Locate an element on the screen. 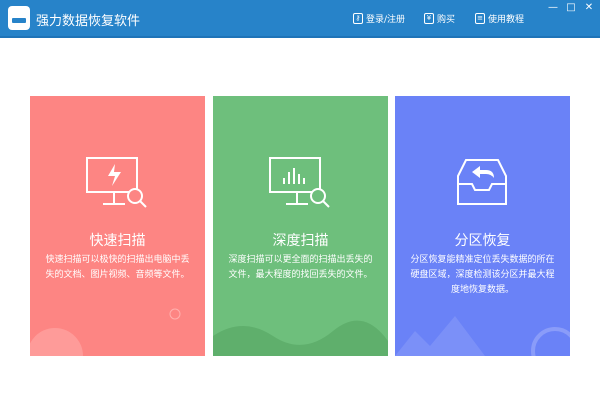  card-title: 分区恢复 is located at coordinates (482, 241).